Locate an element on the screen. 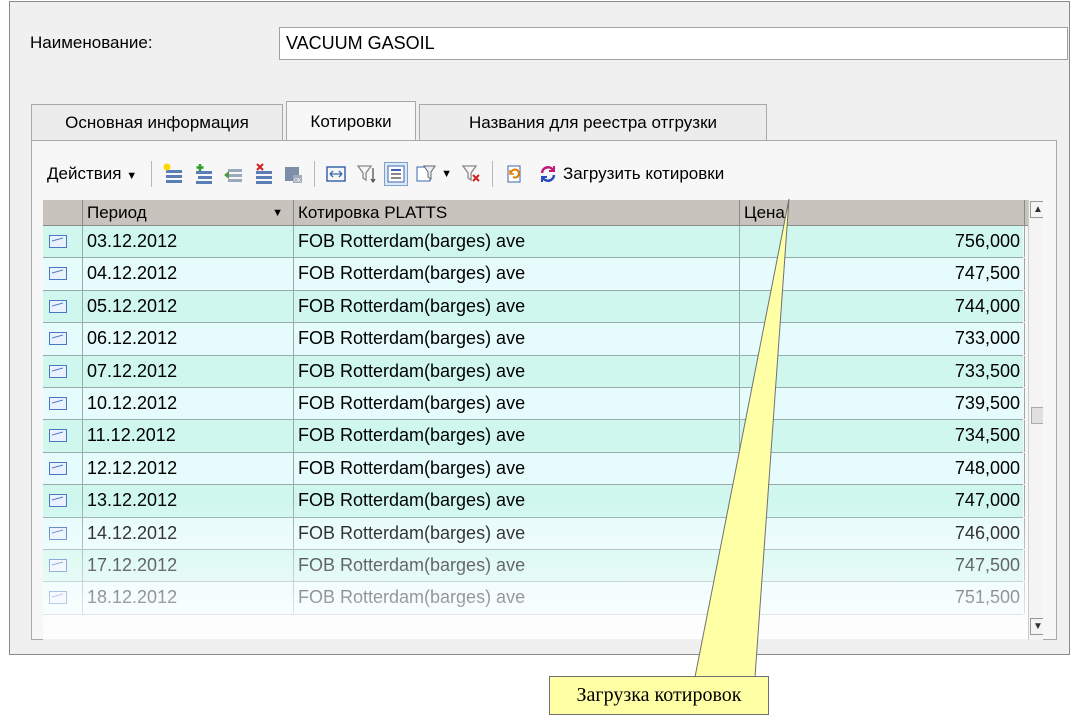 The image size is (1071, 715). period-cell: 10.12.2012 is located at coordinates (188, 403).